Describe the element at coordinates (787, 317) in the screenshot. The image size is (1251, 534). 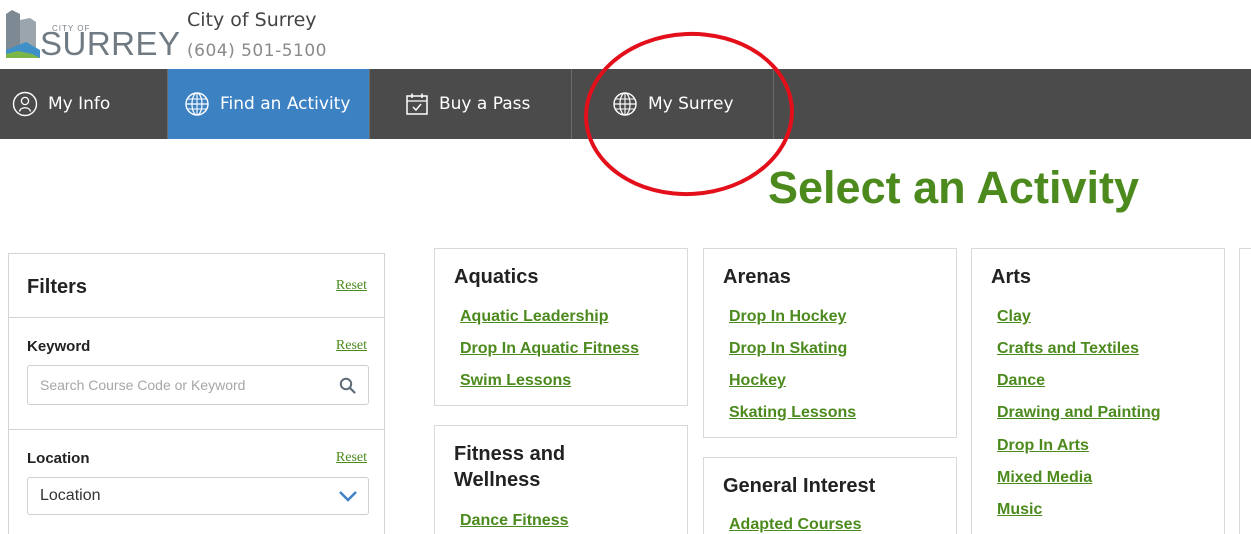
I see `category-link: Drop In Hockey` at that location.